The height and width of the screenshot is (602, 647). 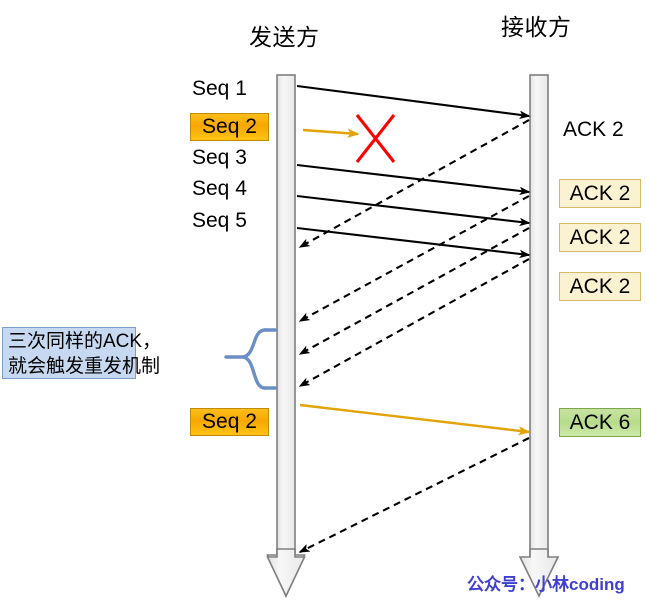 What do you see at coordinates (229, 422) in the screenshot?
I see `label-seq-2-retransmit: Seq 2` at bounding box center [229, 422].